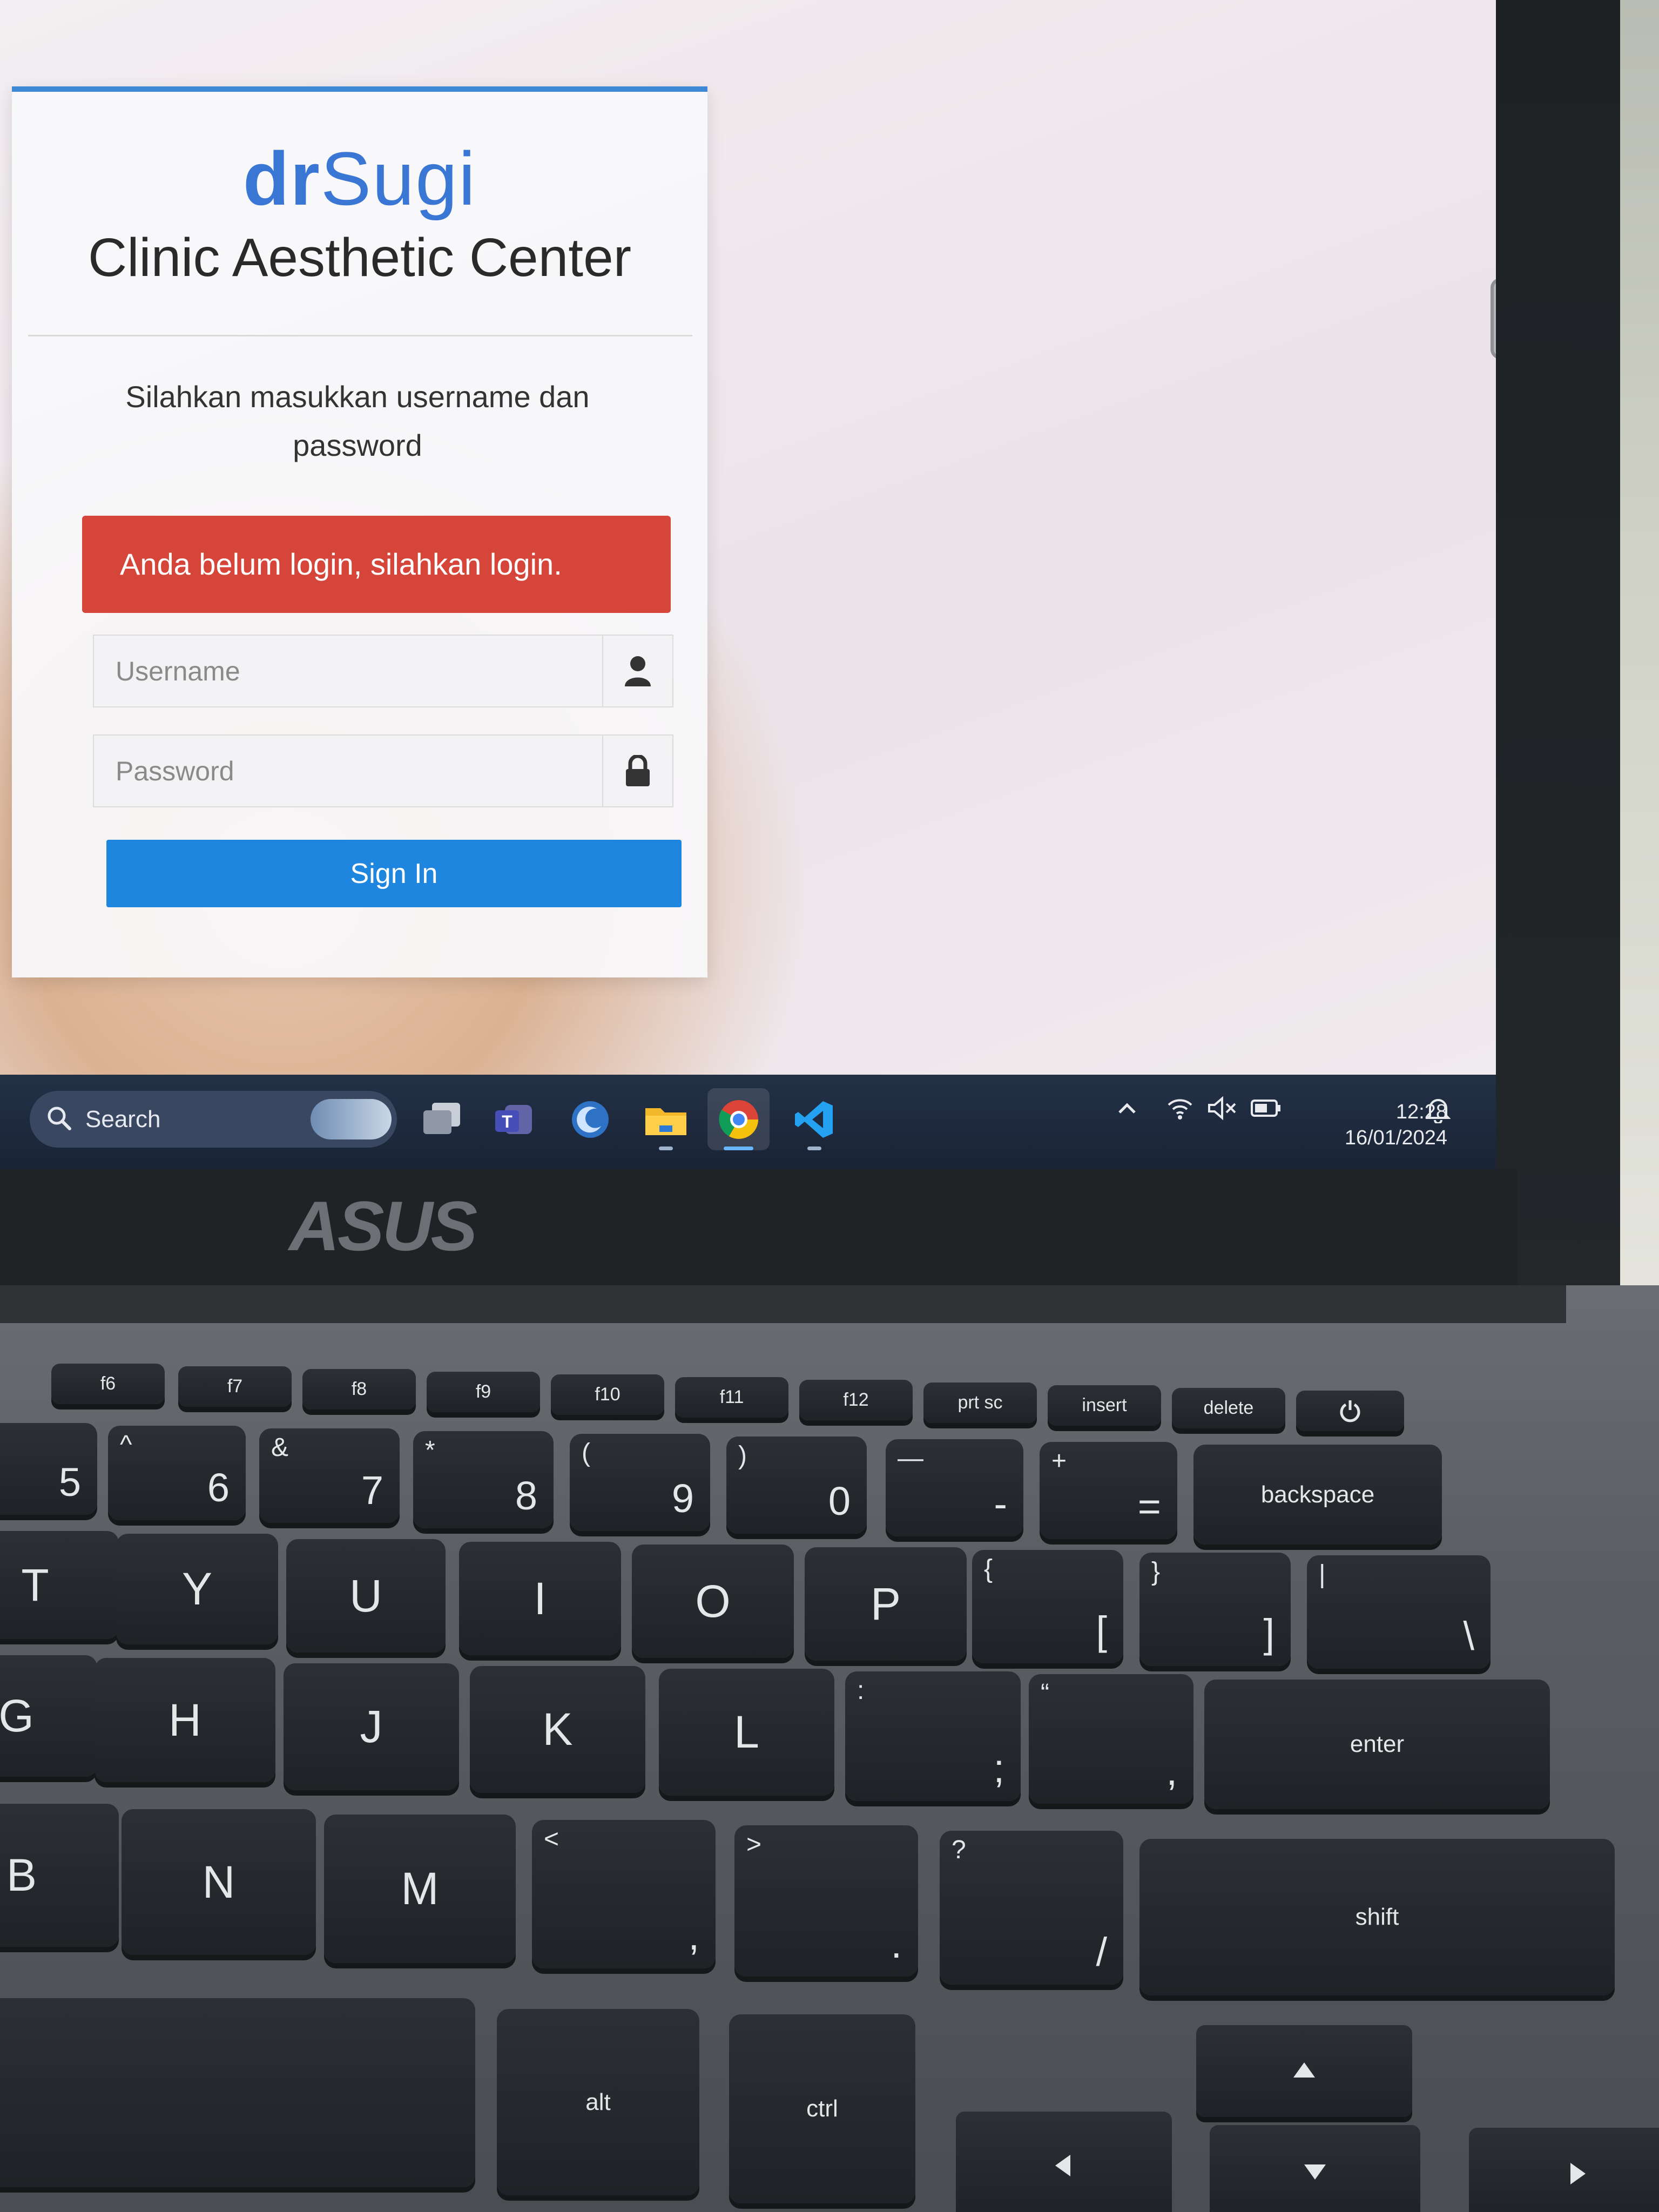 The image size is (1659, 2212). Describe the element at coordinates (1493, 318) in the screenshot. I see `extension-icon` at that location.